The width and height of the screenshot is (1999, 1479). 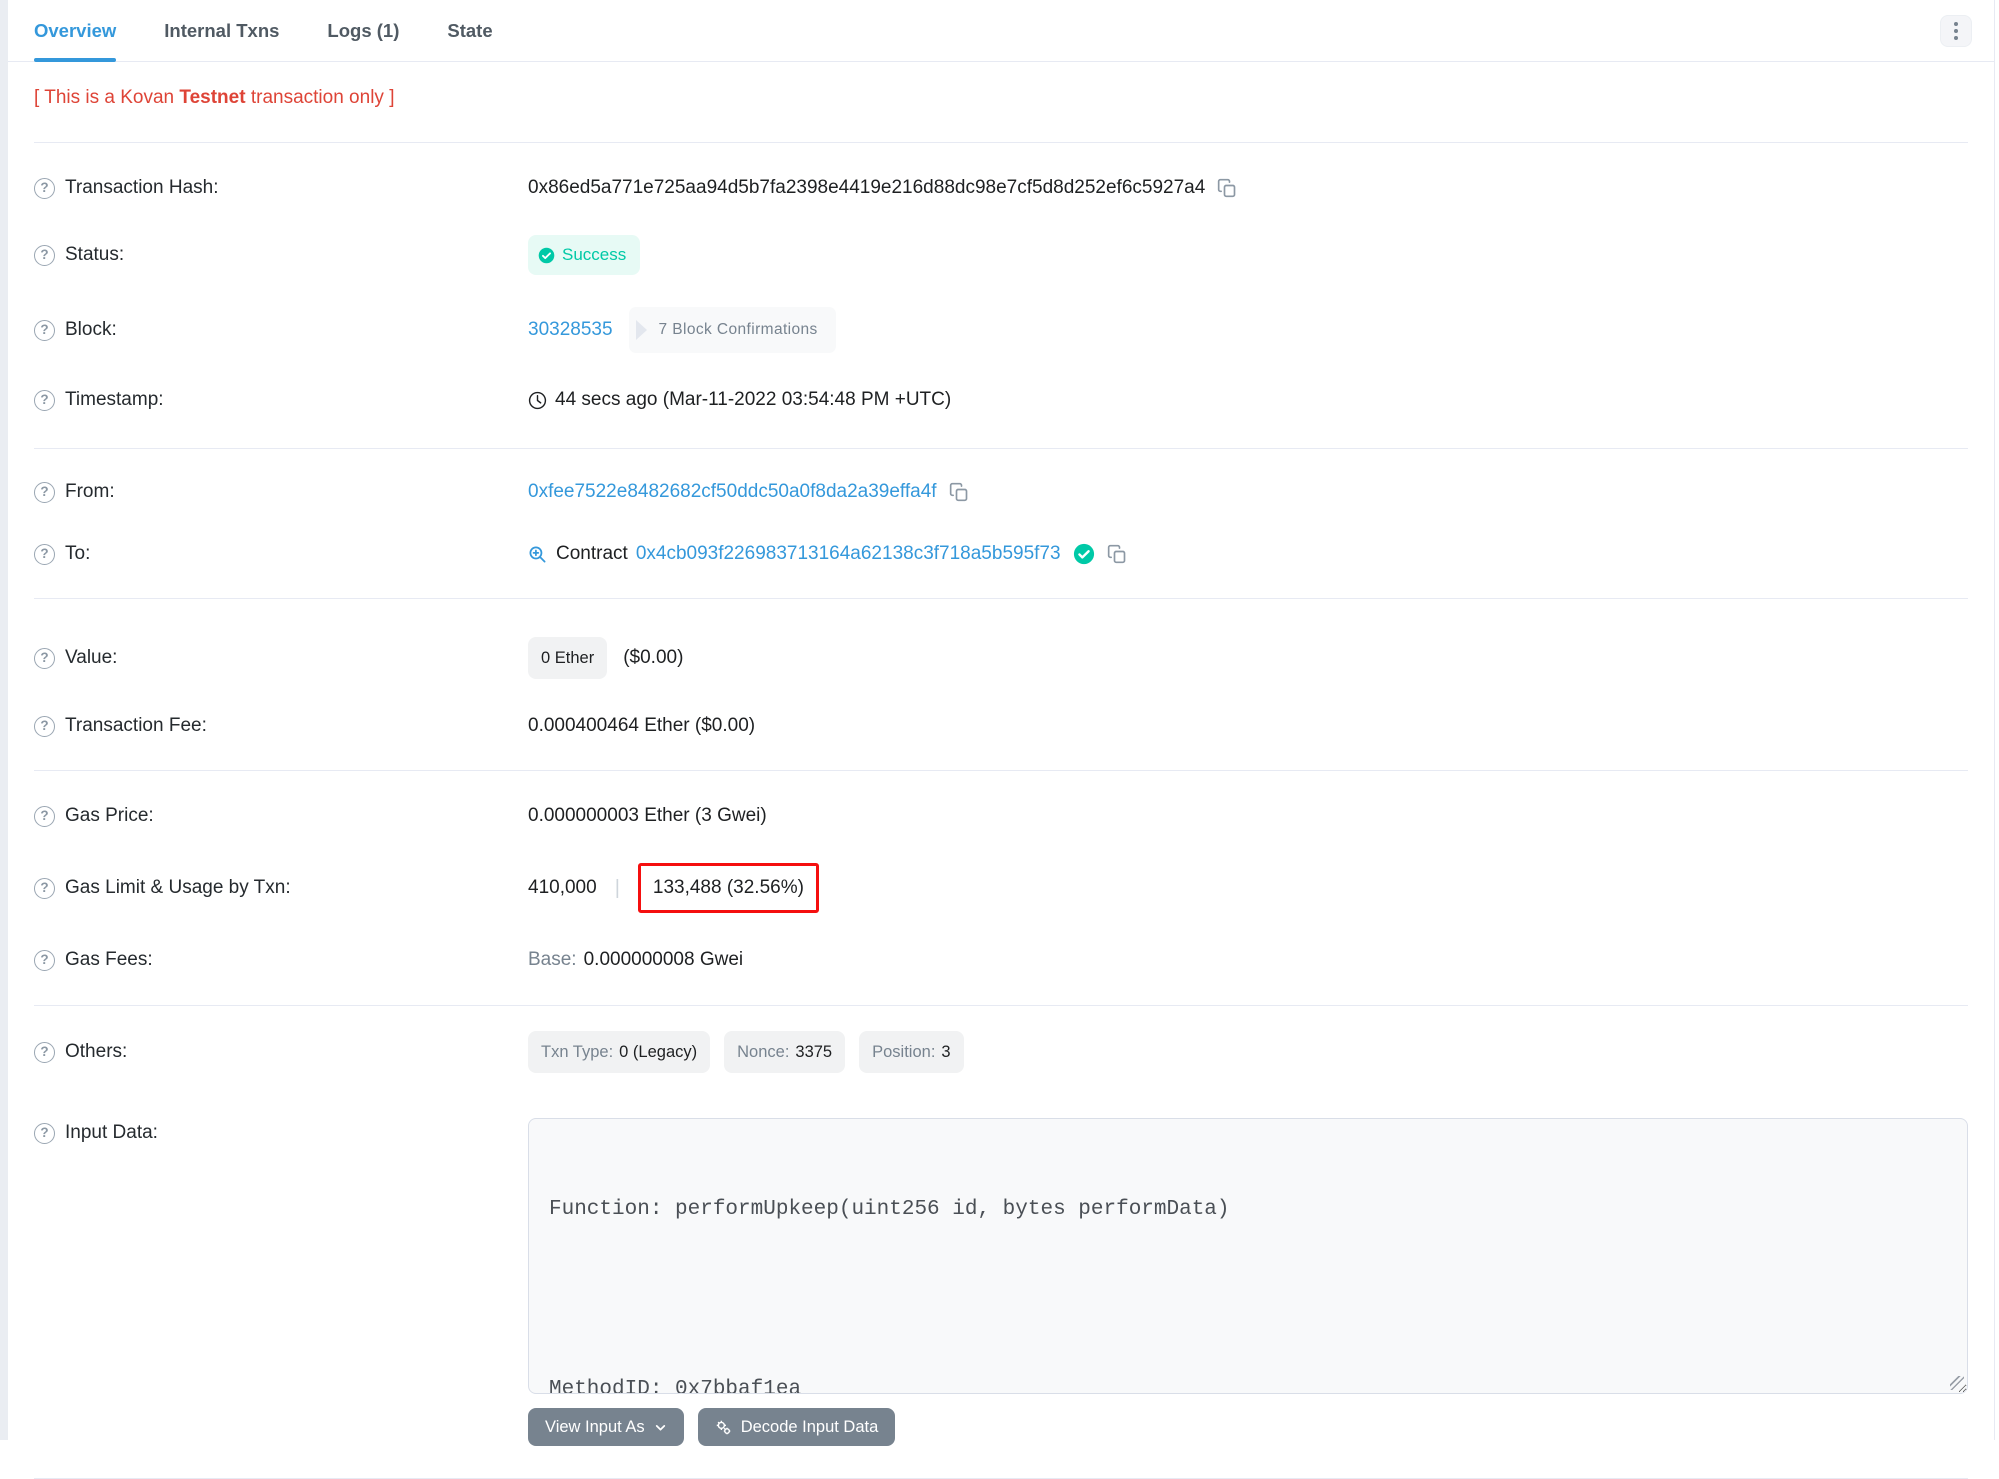 I want to click on value-row: ? Value: 0 Ether ($0.00), so click(x=1001, y=658).